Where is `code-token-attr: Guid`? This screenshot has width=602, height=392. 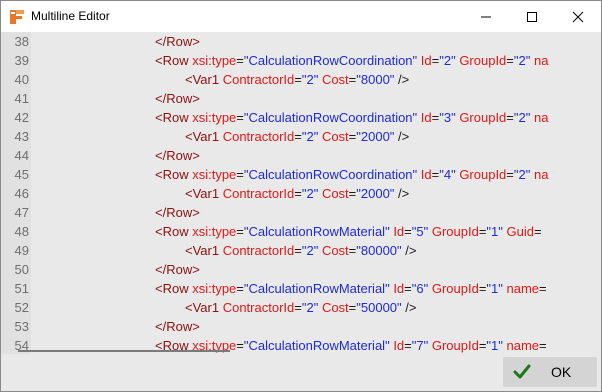 code-token-attr: Guid is located at coordinates (520, 231).